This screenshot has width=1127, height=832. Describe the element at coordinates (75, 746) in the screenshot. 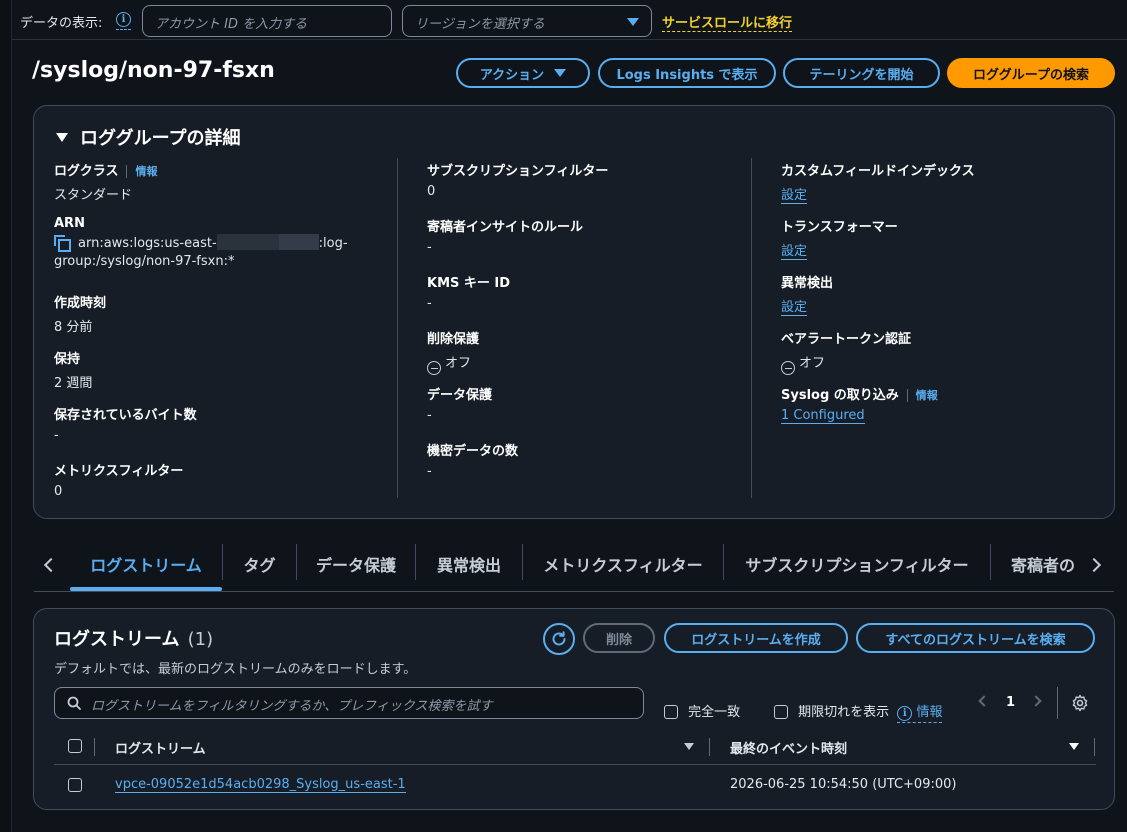

I see `select-all-checkbox` at that location.